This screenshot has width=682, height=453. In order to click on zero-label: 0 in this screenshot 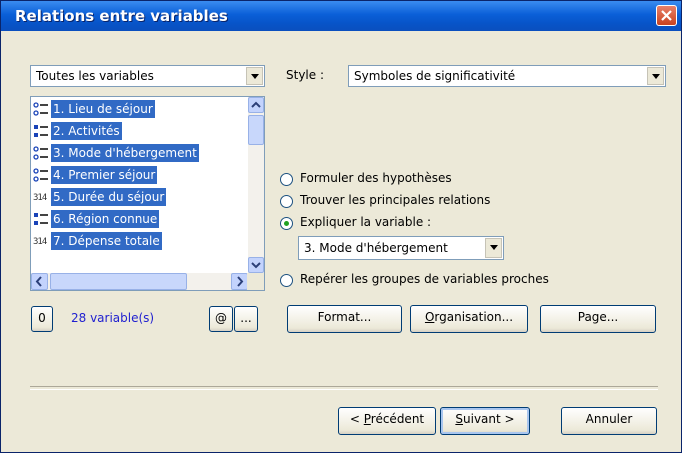, I will do `click(42, 318)`.